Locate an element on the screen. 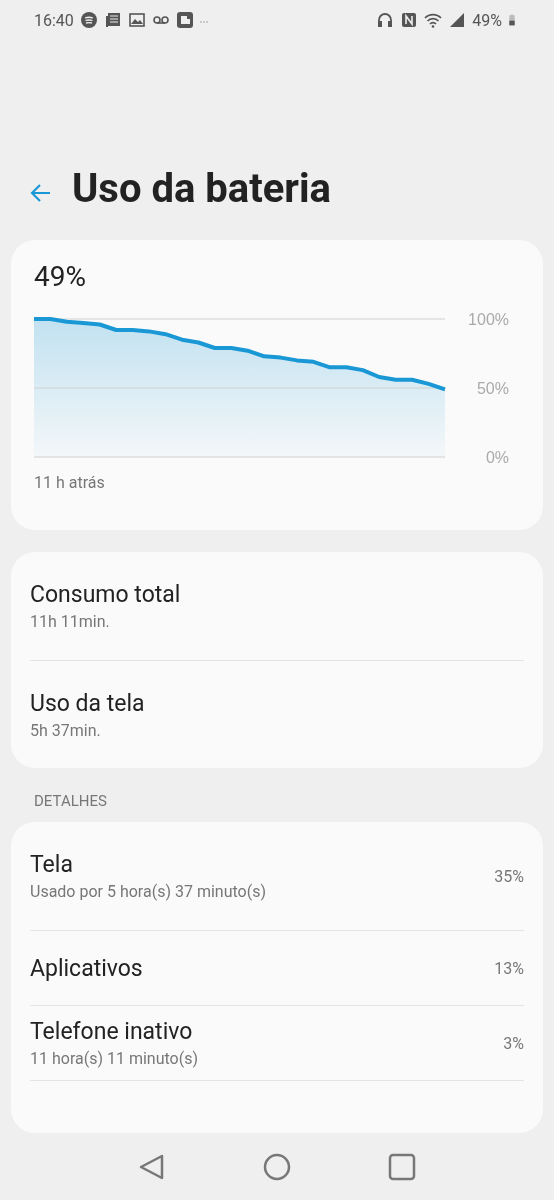  time-range-label: 11 h atrás is located at coordinates (69, 482).